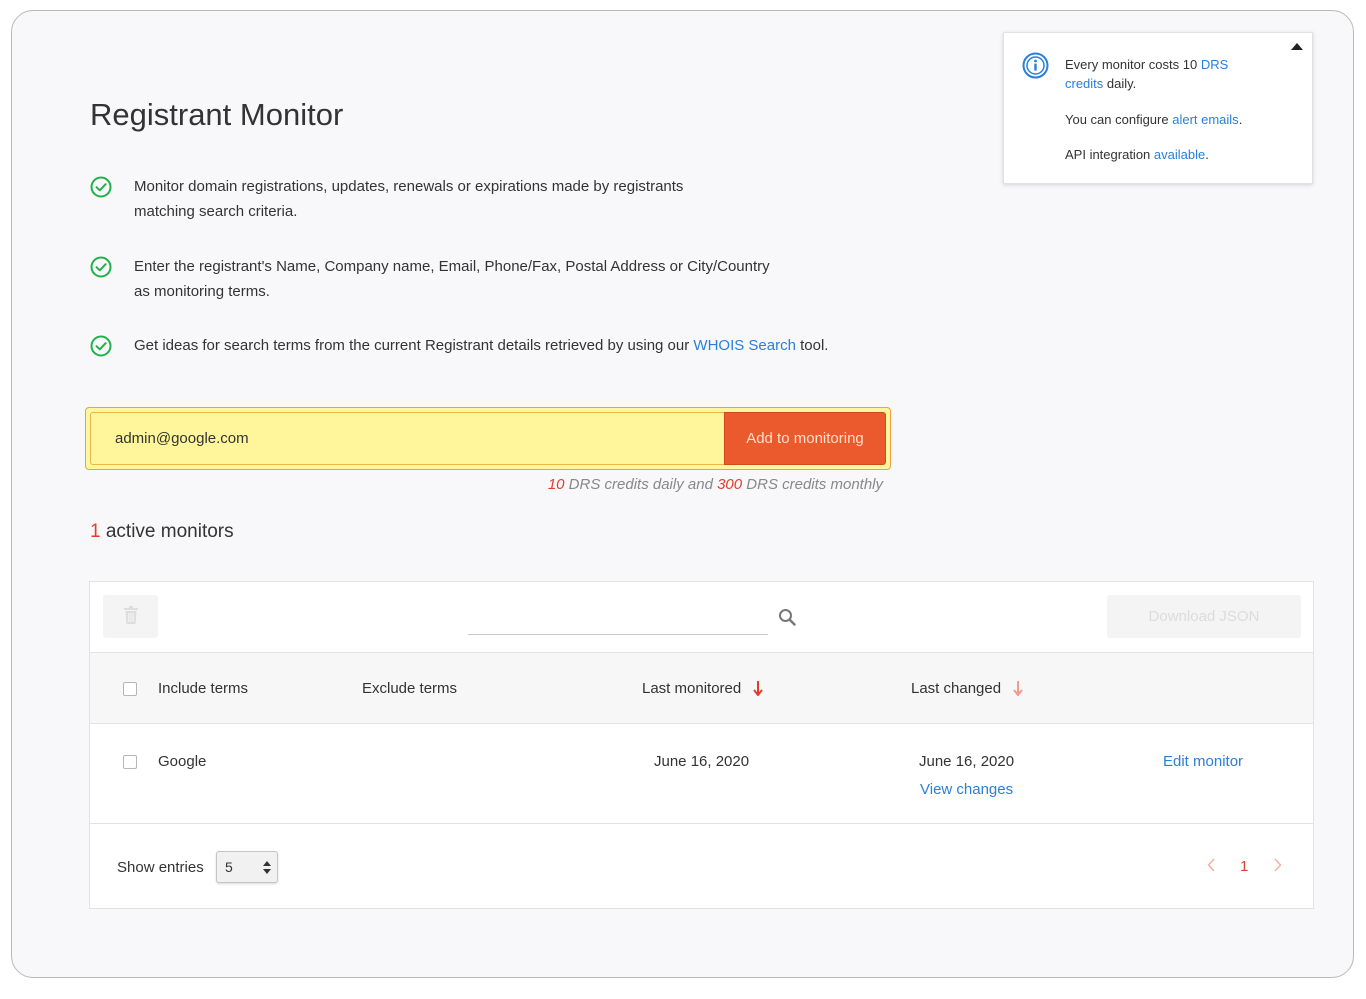 The height and width of the screenshot is (999, 1366). I want to click on delete-button, so click(130, 616).